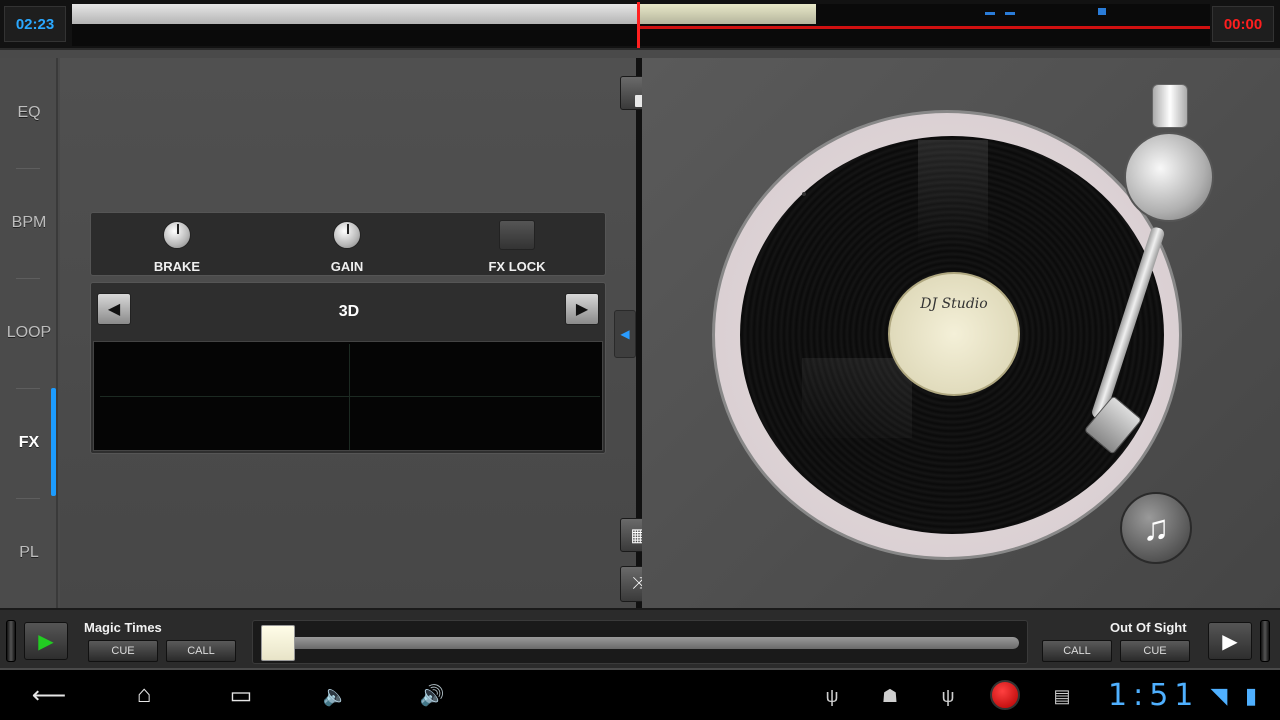  I want to click on waveform-left-lower, so click(355, 35).